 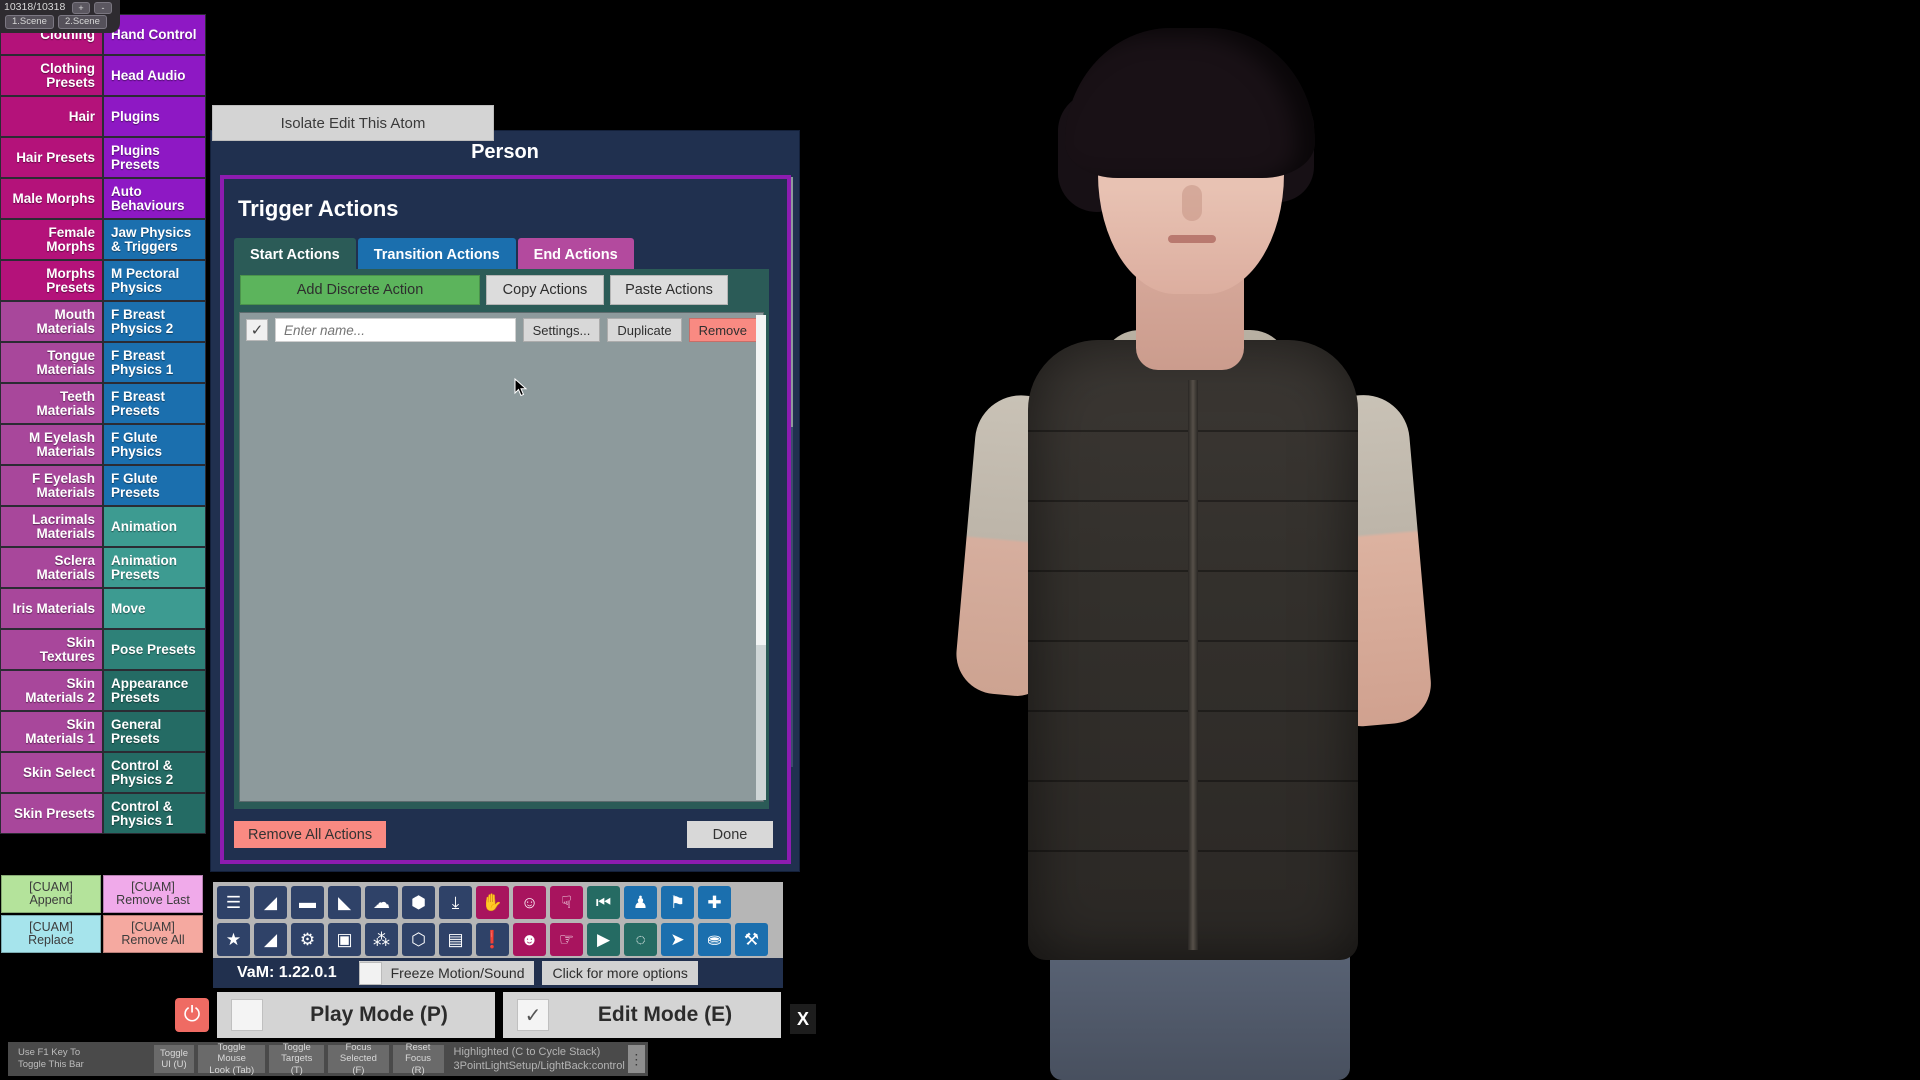 What do you see at coordinates (620, 973) in the screenshot?
I see `more-options-button: Click for more options` at bounding box center [620, 973].